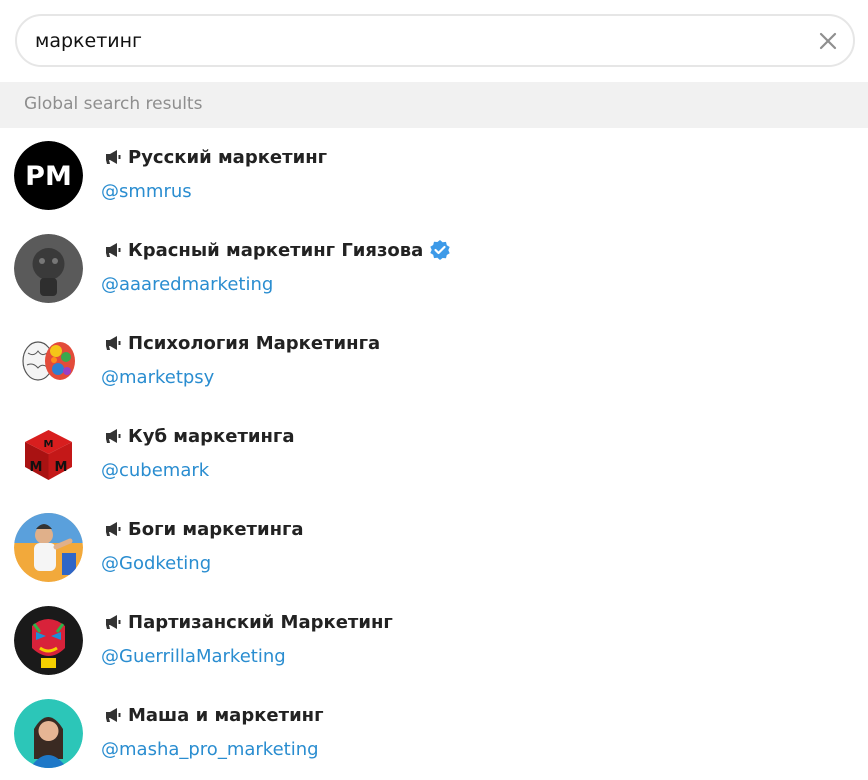  I want to click on channel-name: Маша и маркетинг, so click(226, 715).